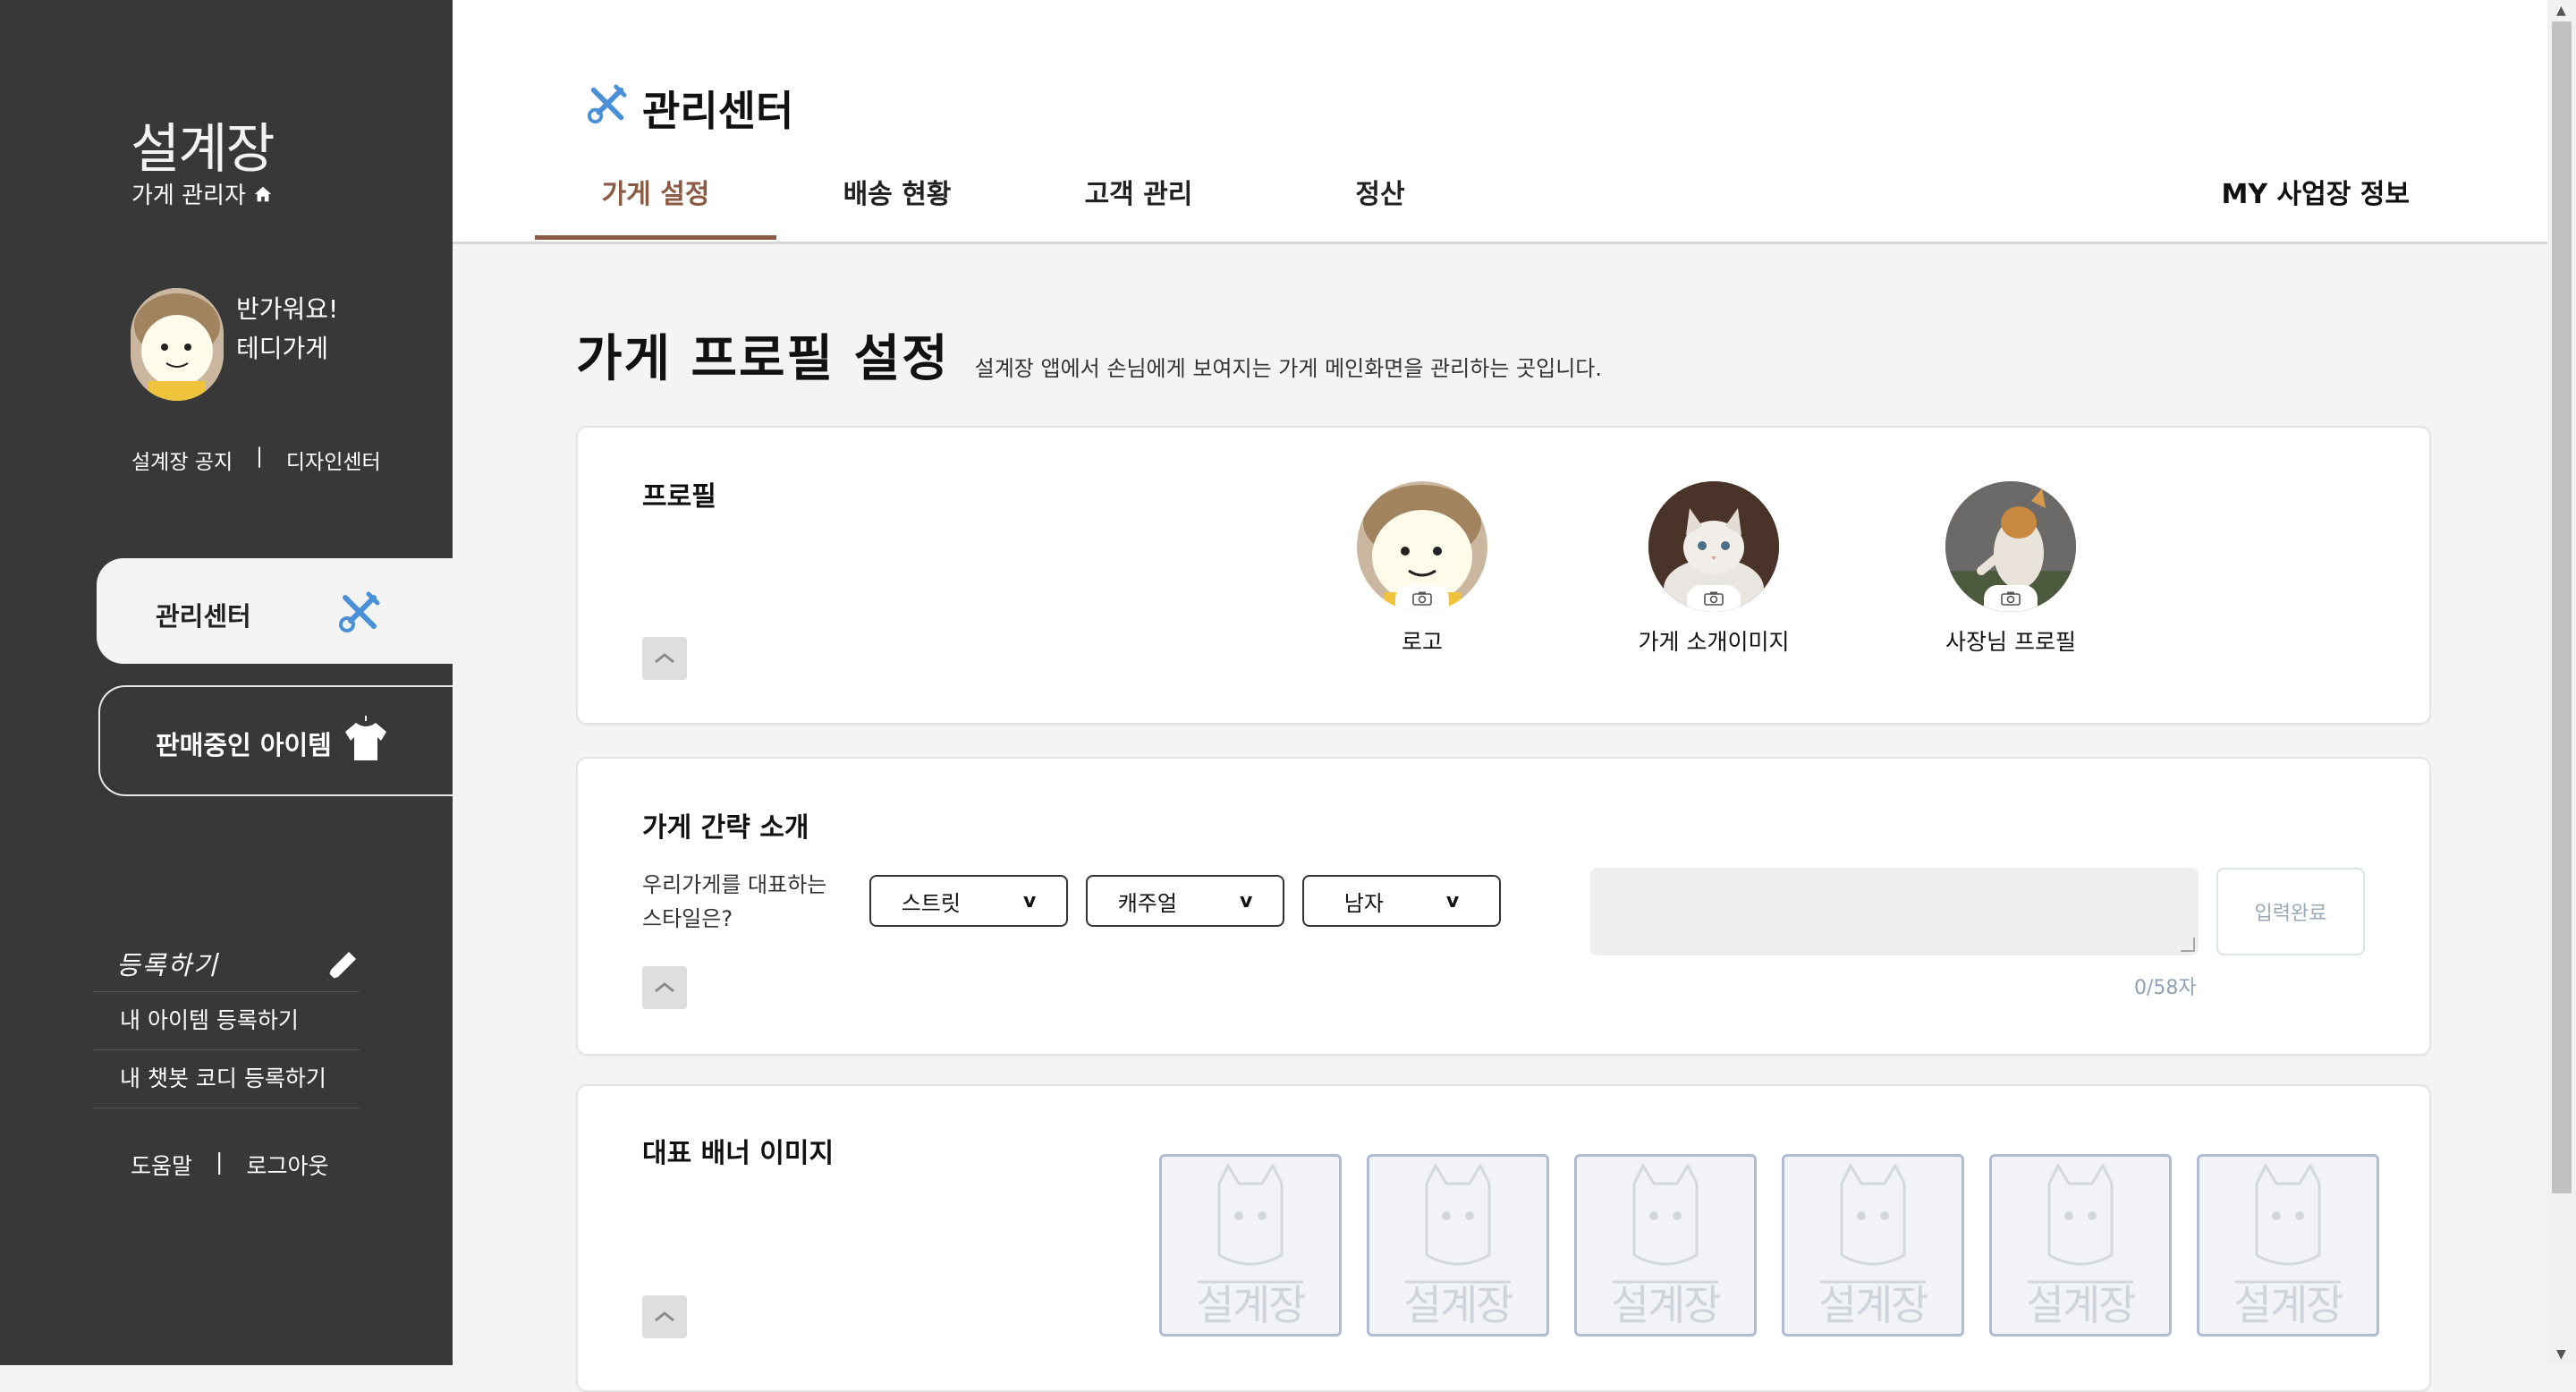 The width and height of the screenshot is (2576, 1392). I want to click on register-item-chatbot-coordi: 내 챗봇 코디 등록하기, so click(226, 1078).